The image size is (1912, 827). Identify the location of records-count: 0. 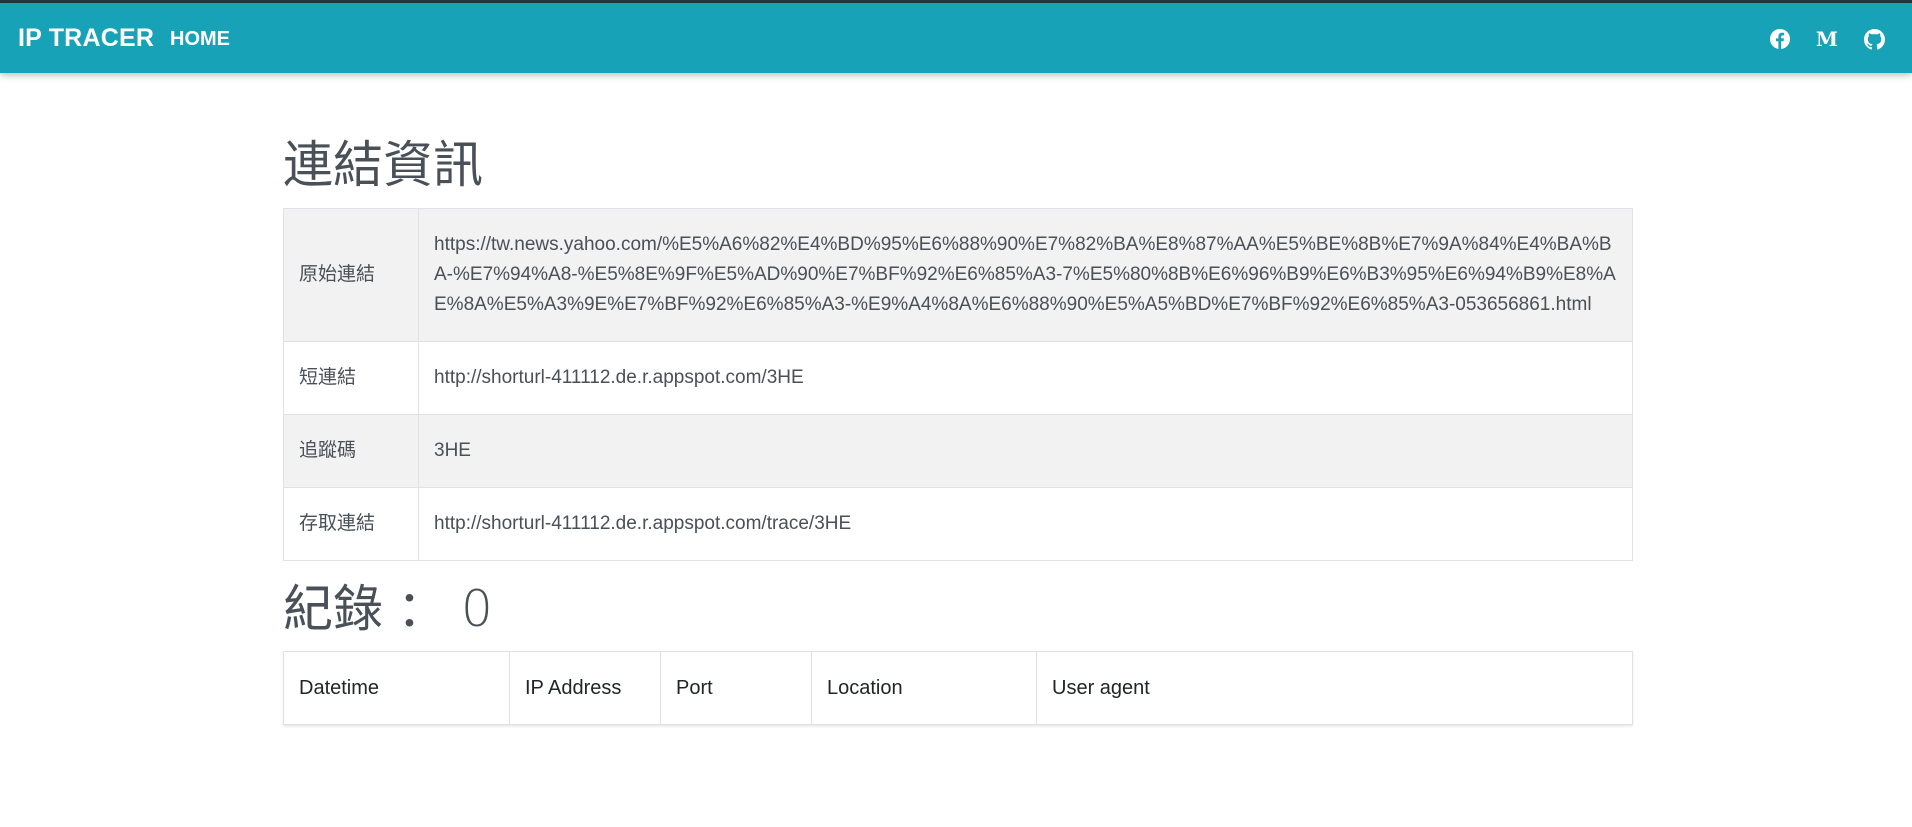
(477, 609).